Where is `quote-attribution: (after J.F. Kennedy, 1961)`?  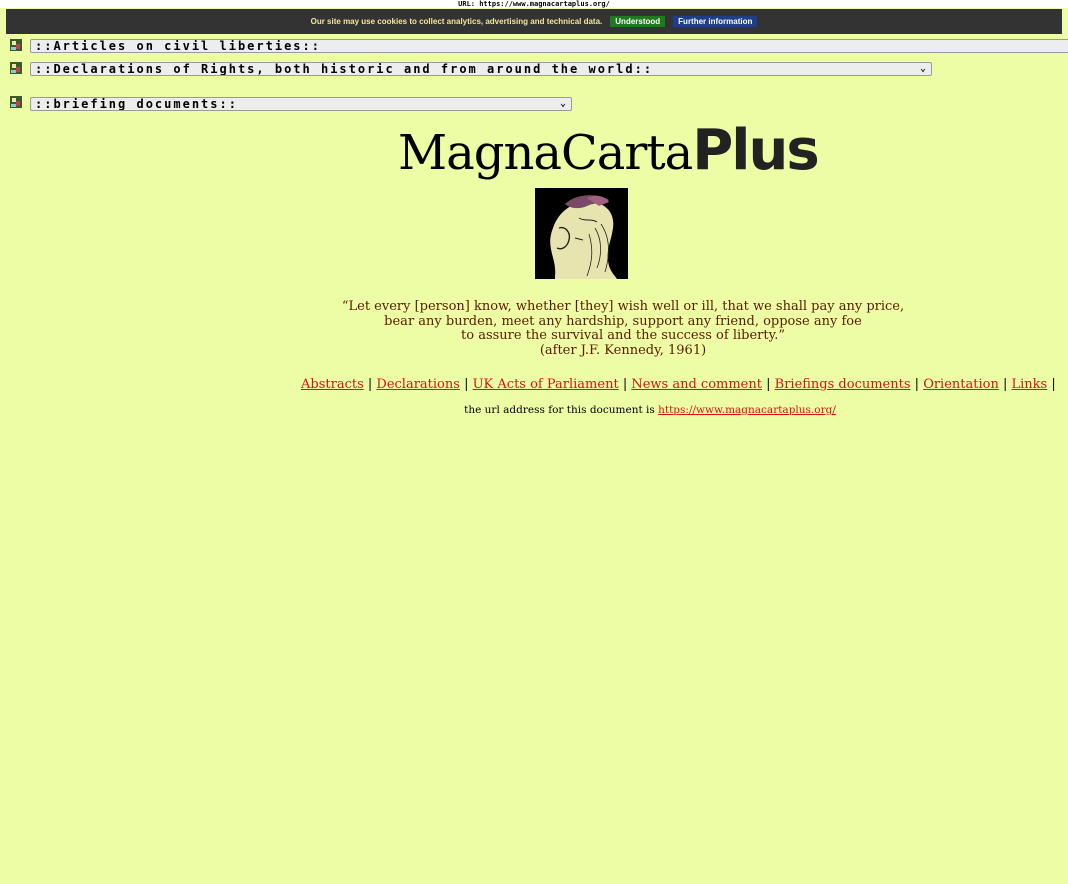
quote-attribution: (after J.F. Kennedy, 1961) is located at coordinates (623, 350).